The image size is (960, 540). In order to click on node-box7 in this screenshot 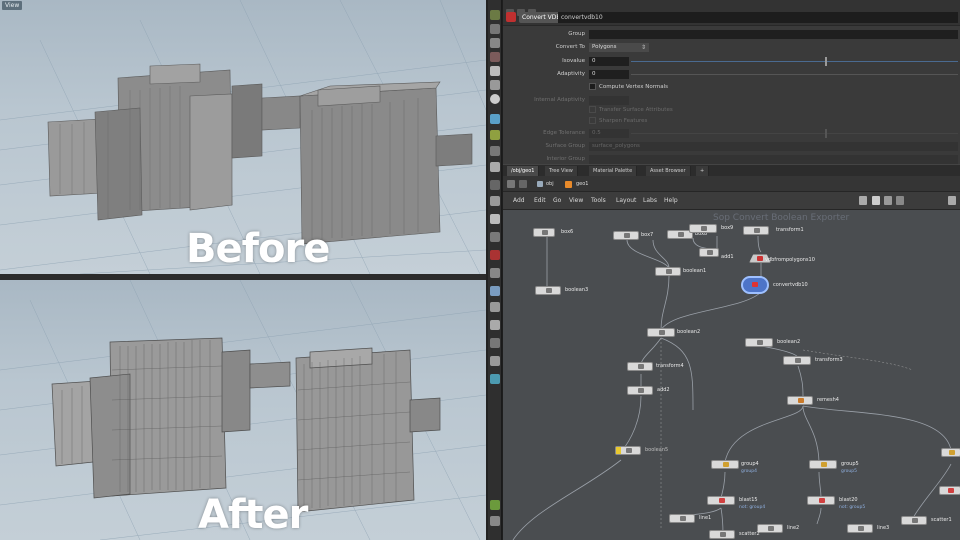, I will do `click(626, 235)`.